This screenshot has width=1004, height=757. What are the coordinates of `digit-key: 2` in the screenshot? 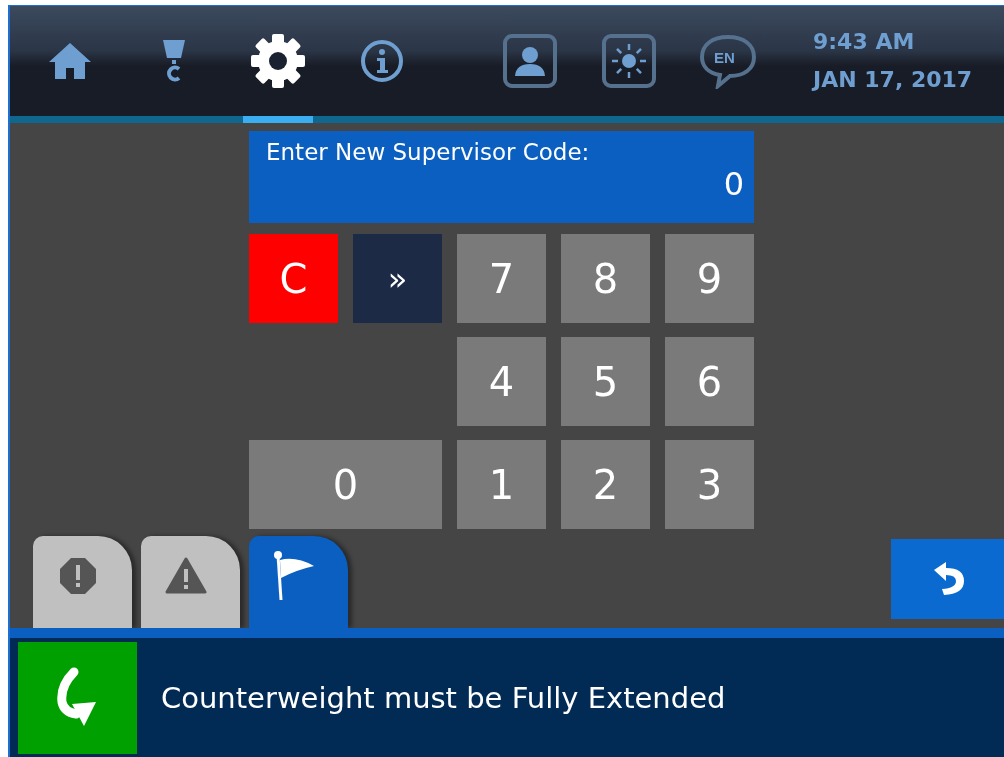 It's located at (605, 484).